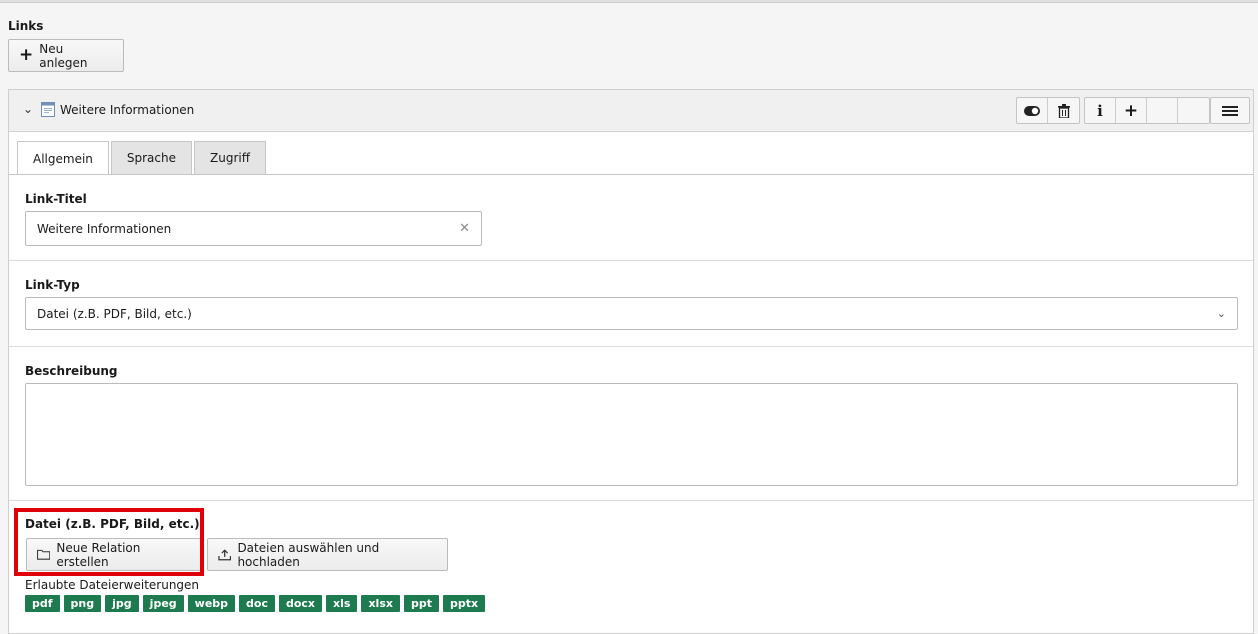 Image resolution: width=1258 pixels, height=634 pixels. I want to click on header-action-group-drag, so click(1230, 110).